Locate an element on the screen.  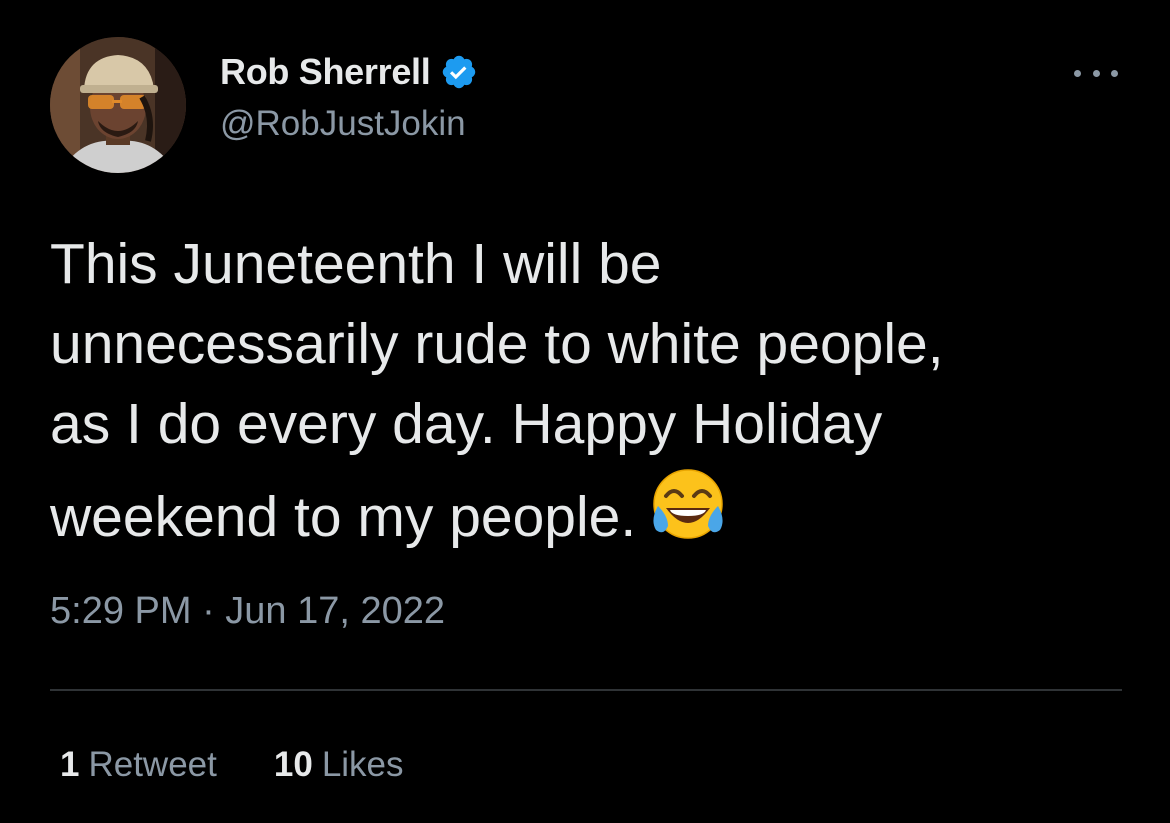
author-block: Rob Sherrell @RobJustJokin is located at coordinates (349, 97).